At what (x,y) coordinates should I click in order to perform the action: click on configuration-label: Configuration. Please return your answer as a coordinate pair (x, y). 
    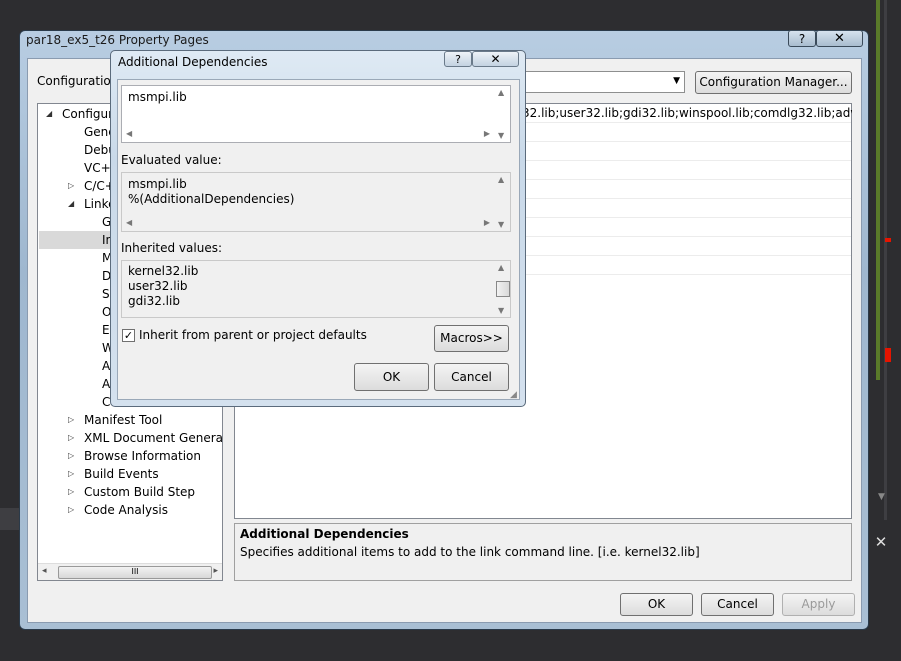
    Looking at the image, I should click on (78, 81).